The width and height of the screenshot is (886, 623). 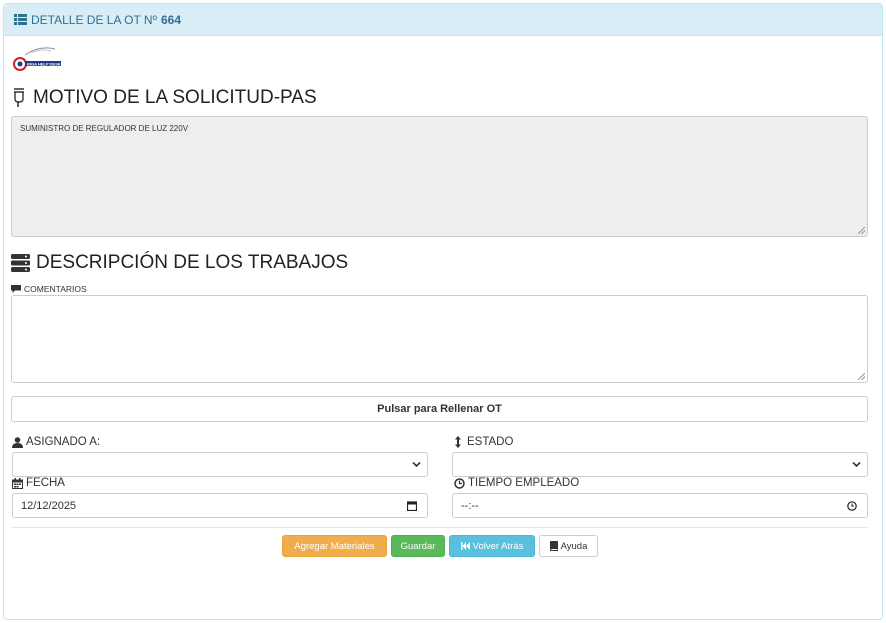 I want to click on add-materials-button: Agregar Materiales, so click(x=334, y=546).